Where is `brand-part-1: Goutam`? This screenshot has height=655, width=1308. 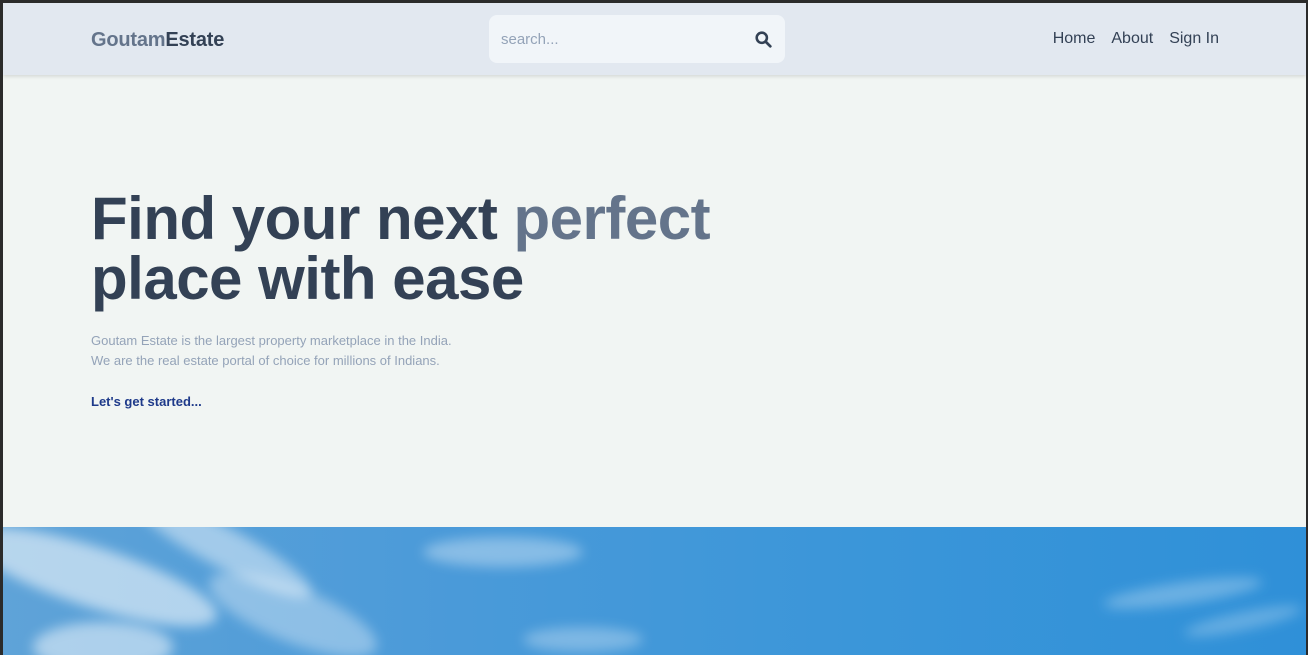
brand-part-1: Goutam is located at coordinates (128, 40).